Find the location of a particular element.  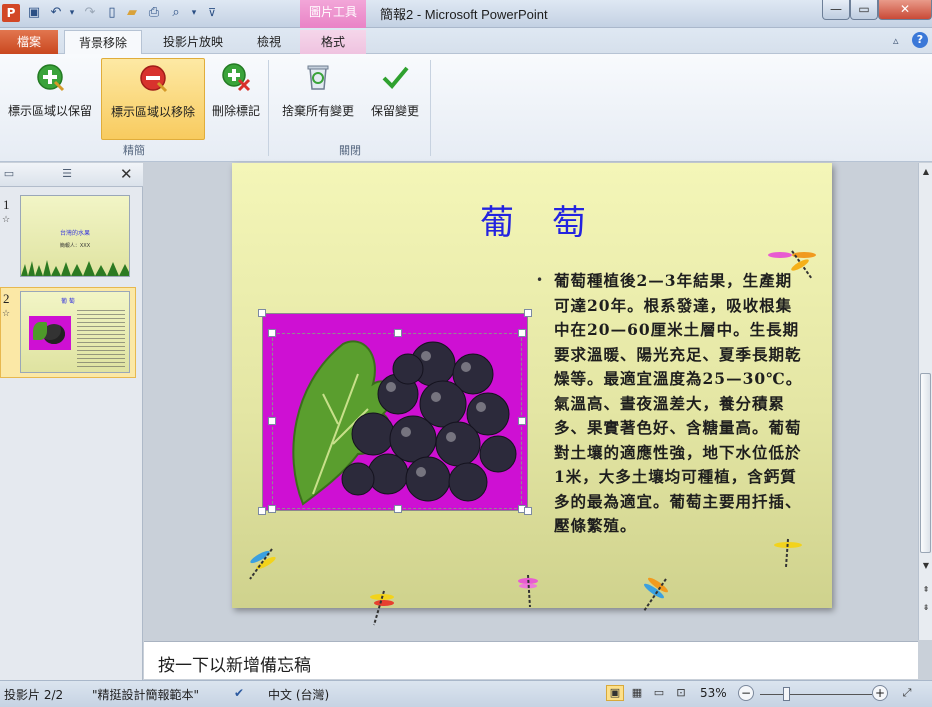

zoom-level: 53% is located at coordinates (713, 693).